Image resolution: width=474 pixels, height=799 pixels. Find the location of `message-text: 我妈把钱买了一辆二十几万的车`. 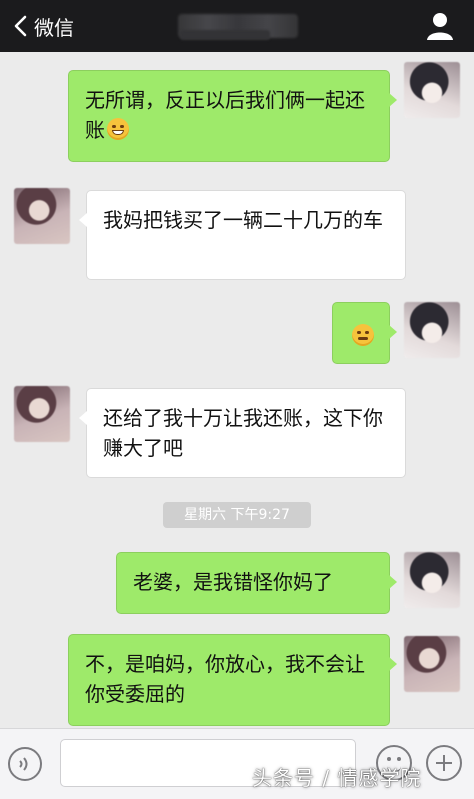

message-text: 我妈把钱买了一辆二十几万的车 is located at coordinates (243, 220).